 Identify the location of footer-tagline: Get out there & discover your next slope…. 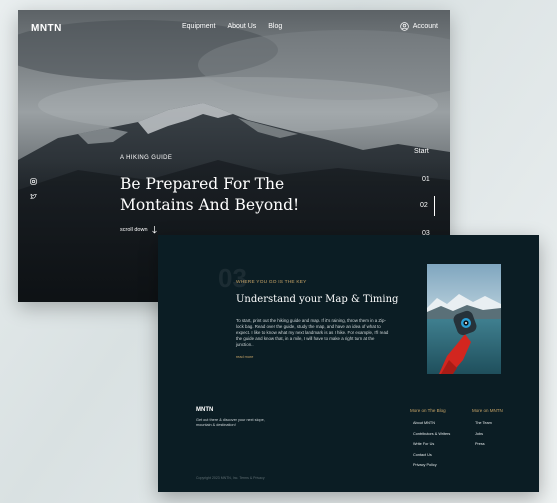
(230, 422).